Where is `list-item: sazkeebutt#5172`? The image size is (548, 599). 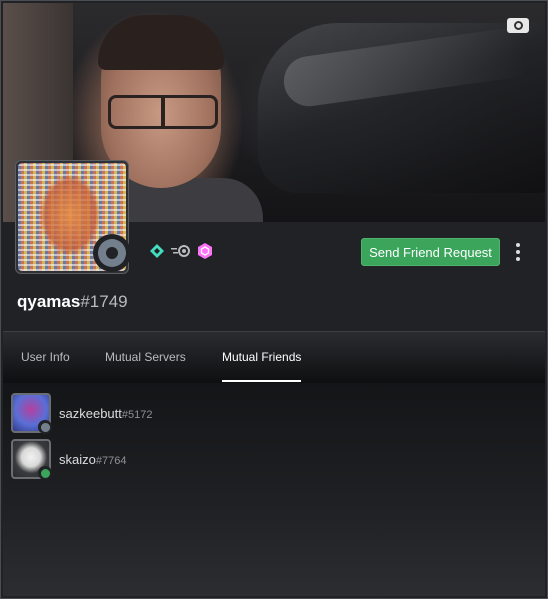 list-item: sazkeebutt#5172 is located at coordinates (81, 413).